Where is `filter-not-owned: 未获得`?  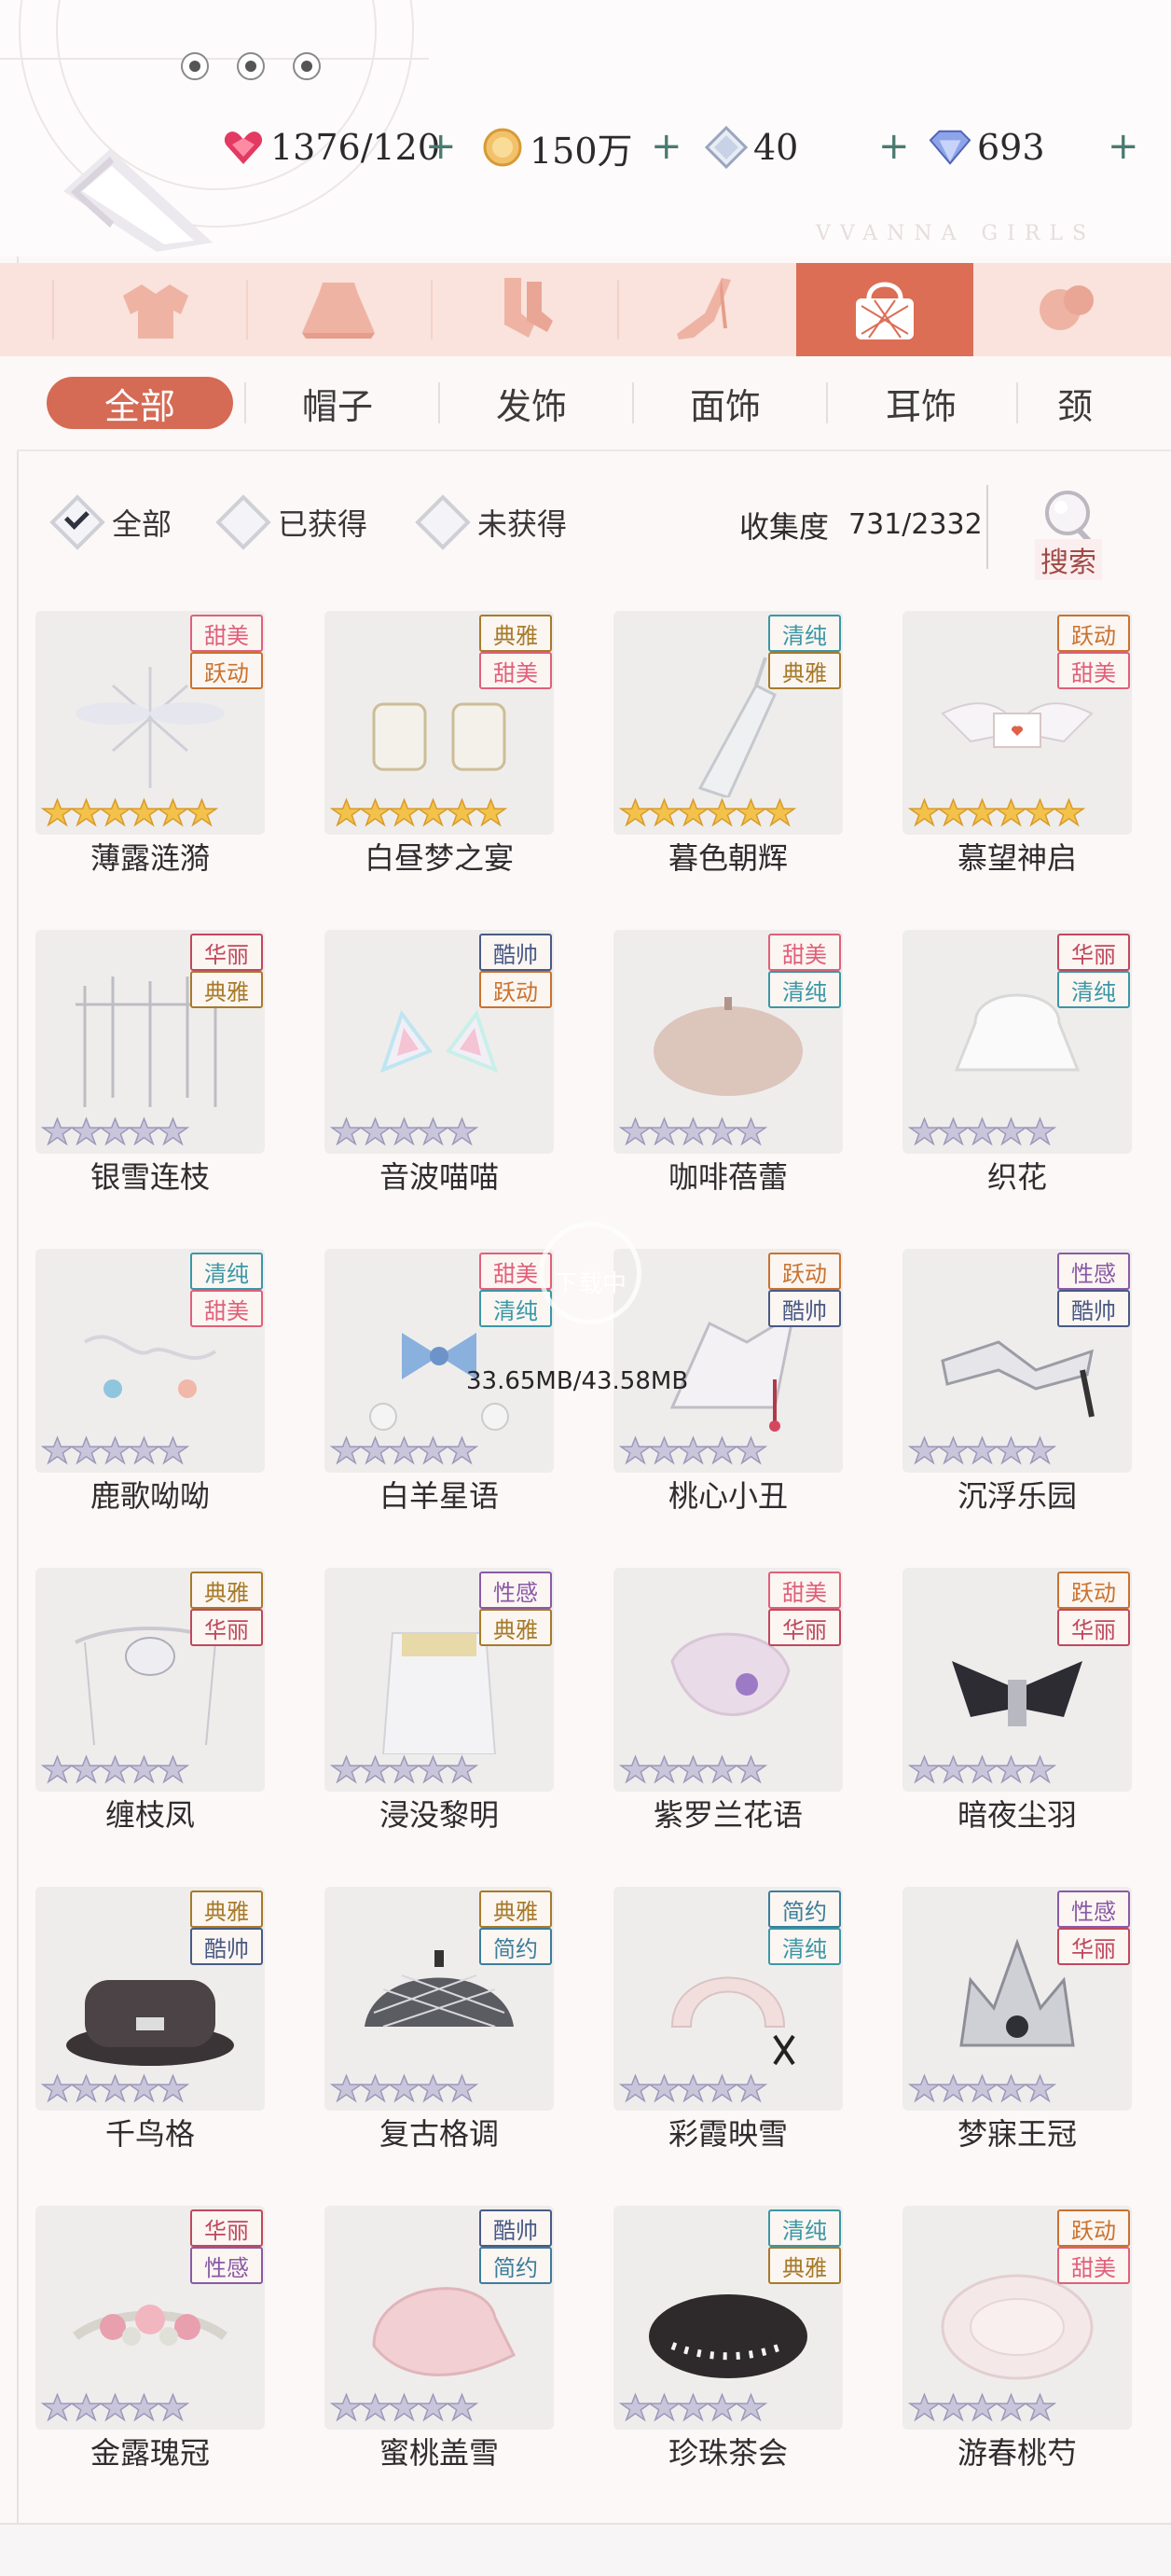 filter-not-owned: 未获得 is located at coordinates (491, 522).